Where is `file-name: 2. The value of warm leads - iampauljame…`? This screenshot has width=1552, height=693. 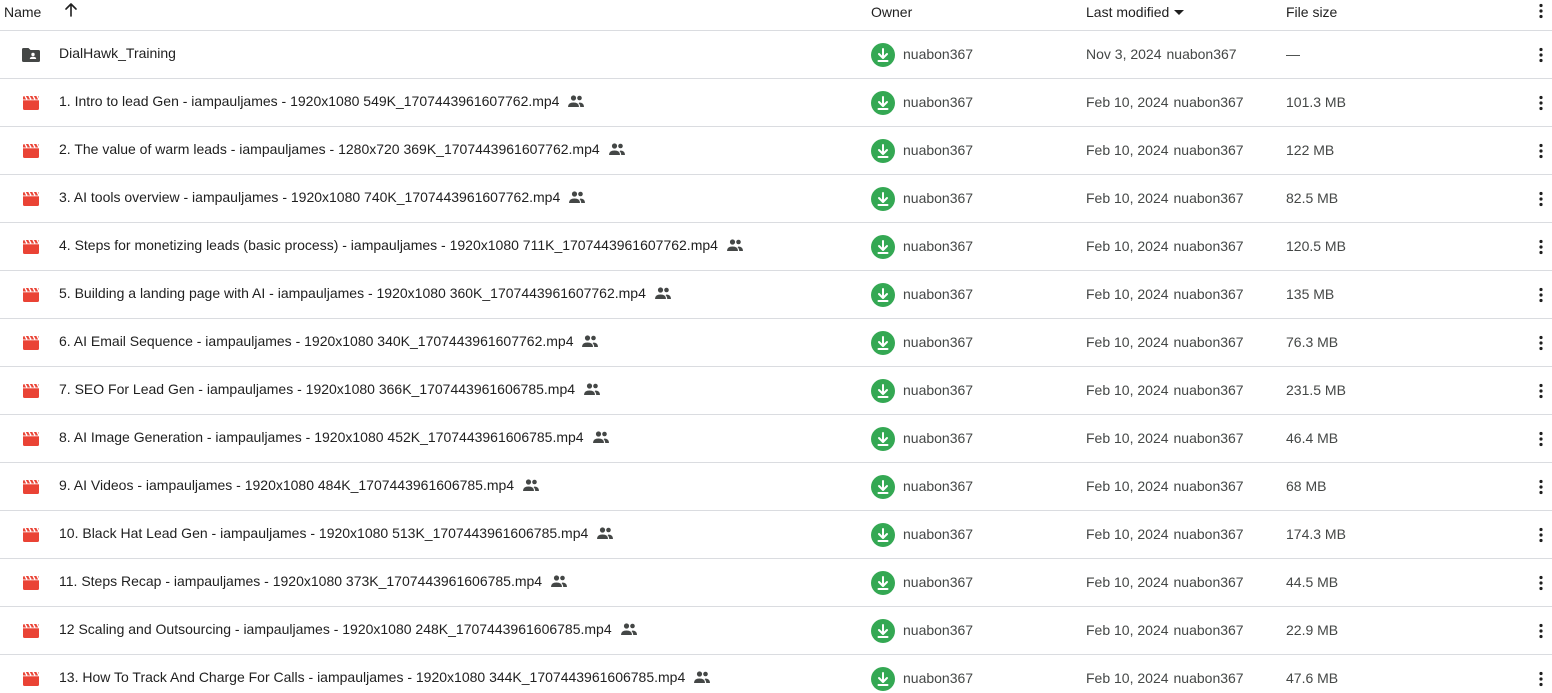
file-name: 2. The value of warm leads - iampauljame… is located at coordinates (329, 149).